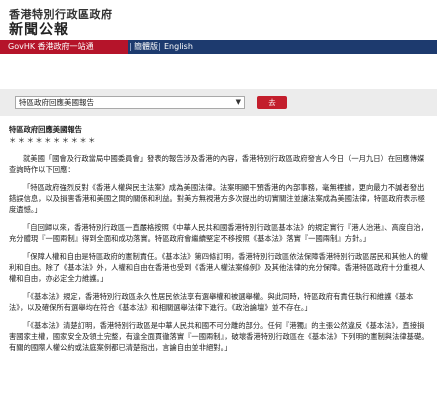 This screenshot has height=405, width=437. I want to click on simplified-chinese-link: 簡體版, so click(146, 47).